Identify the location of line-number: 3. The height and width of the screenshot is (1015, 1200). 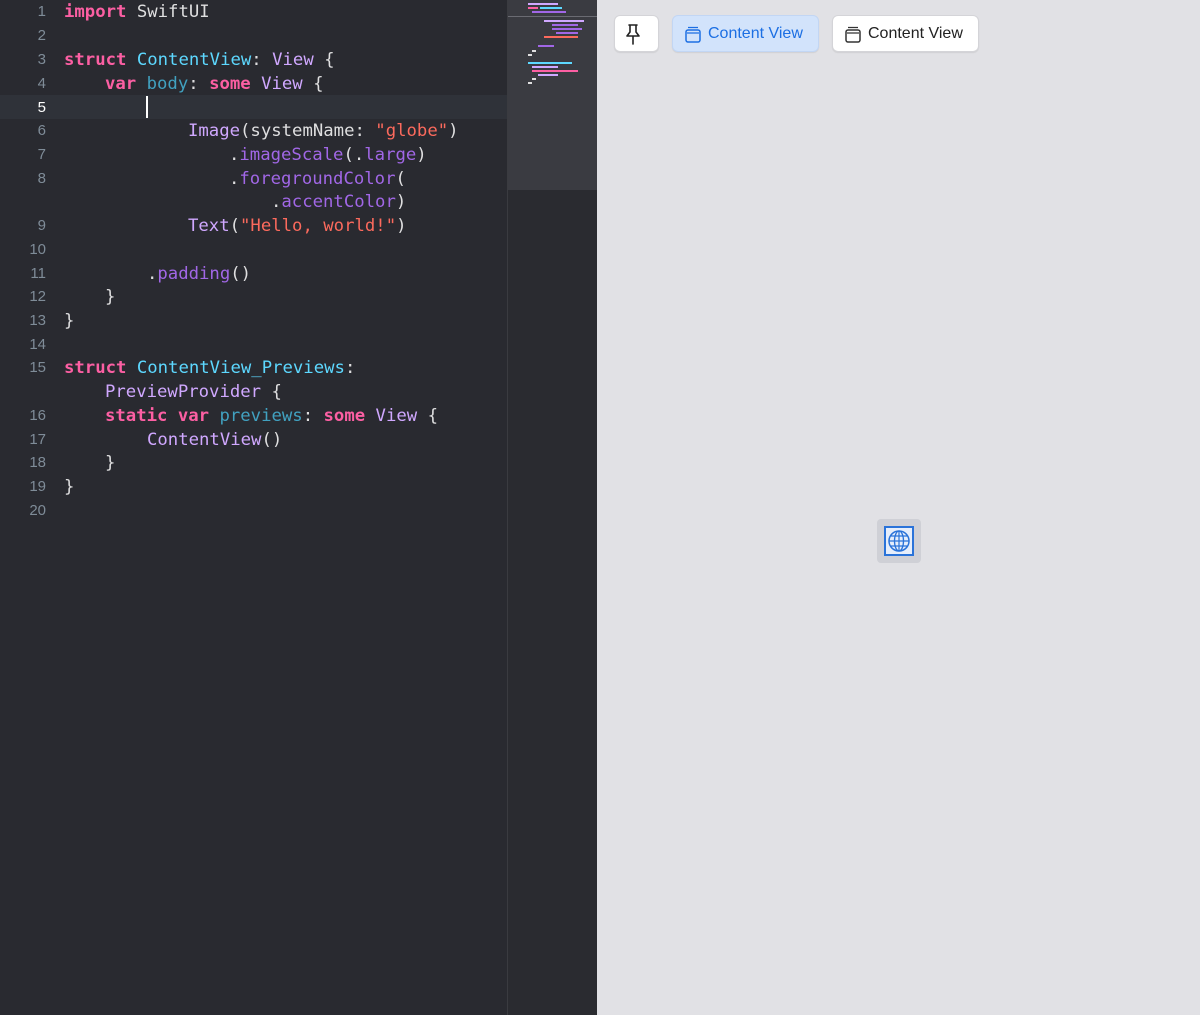
(41, 59).